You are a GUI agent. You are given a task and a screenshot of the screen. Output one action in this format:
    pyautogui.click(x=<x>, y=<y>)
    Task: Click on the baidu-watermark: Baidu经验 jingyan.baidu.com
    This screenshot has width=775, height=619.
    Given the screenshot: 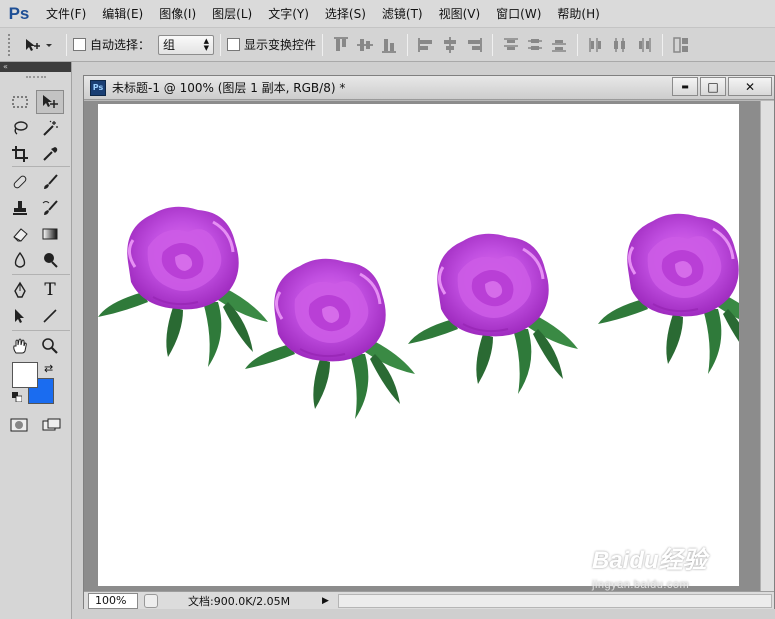 What is the action you would take?
    pyautogui.click(x=649, y=565)
    